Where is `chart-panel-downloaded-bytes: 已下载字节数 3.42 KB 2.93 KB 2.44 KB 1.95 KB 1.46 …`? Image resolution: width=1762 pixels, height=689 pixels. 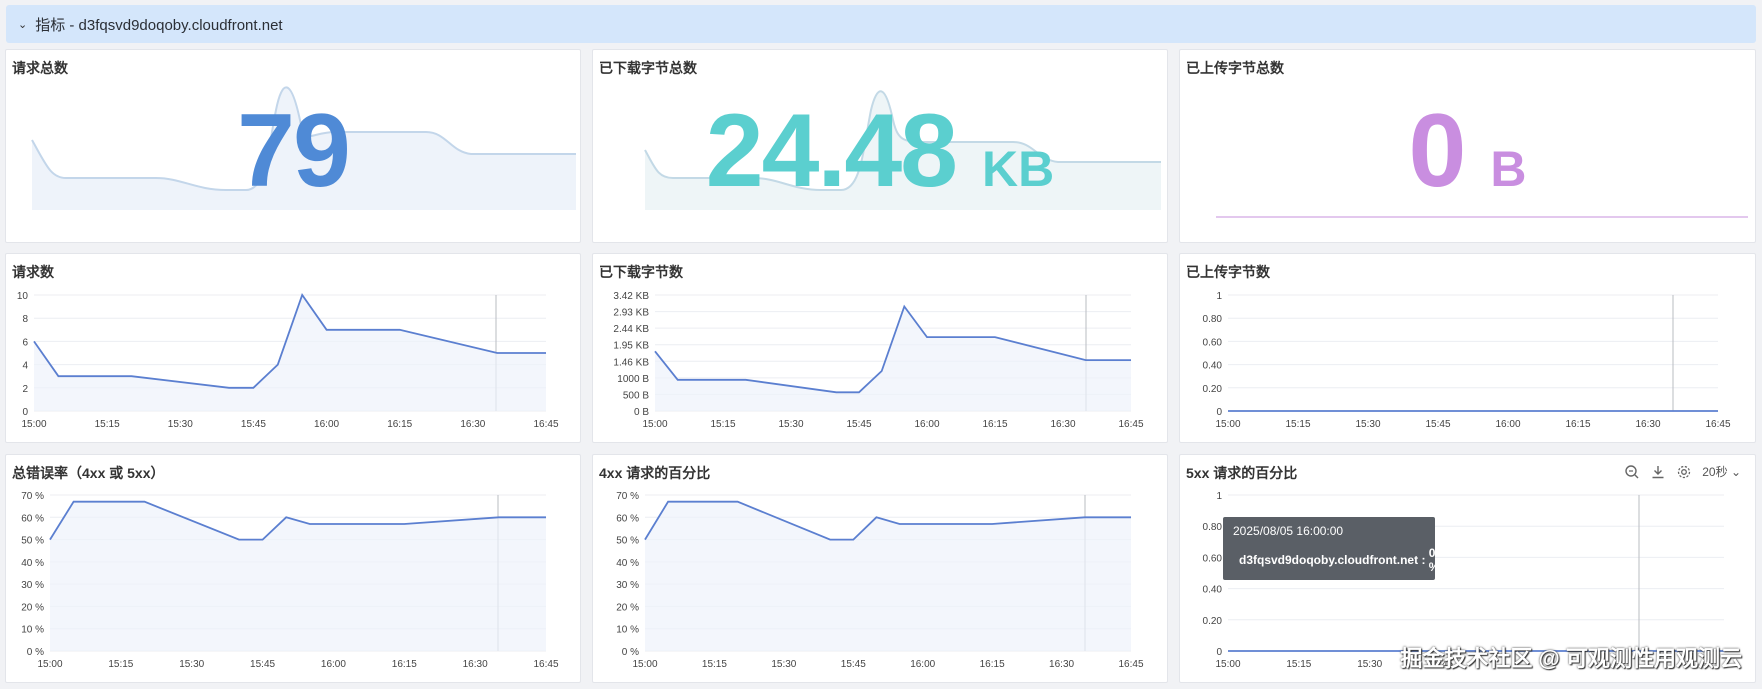 chart-panel-downloaded-bytes: 已下载字节数 3.42 KB 2.93 KB 2.44 KB 1.95 KB 1.46 … is located at coordinates (880, 348).